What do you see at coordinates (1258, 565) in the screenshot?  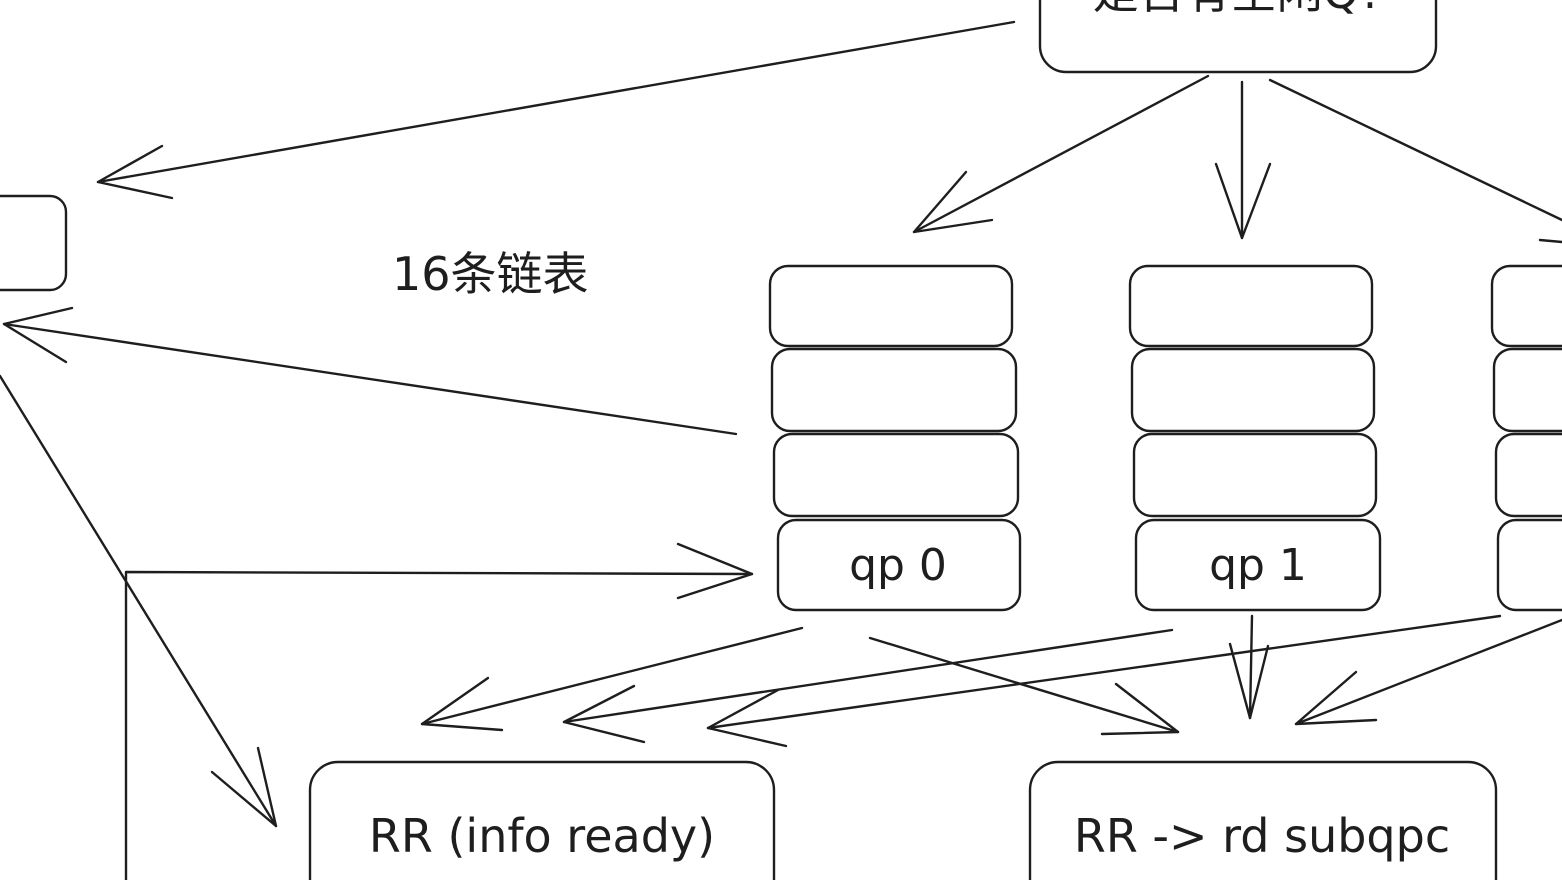 I see `queue-1-label: qp 1` at bounding box center [1258, 565].